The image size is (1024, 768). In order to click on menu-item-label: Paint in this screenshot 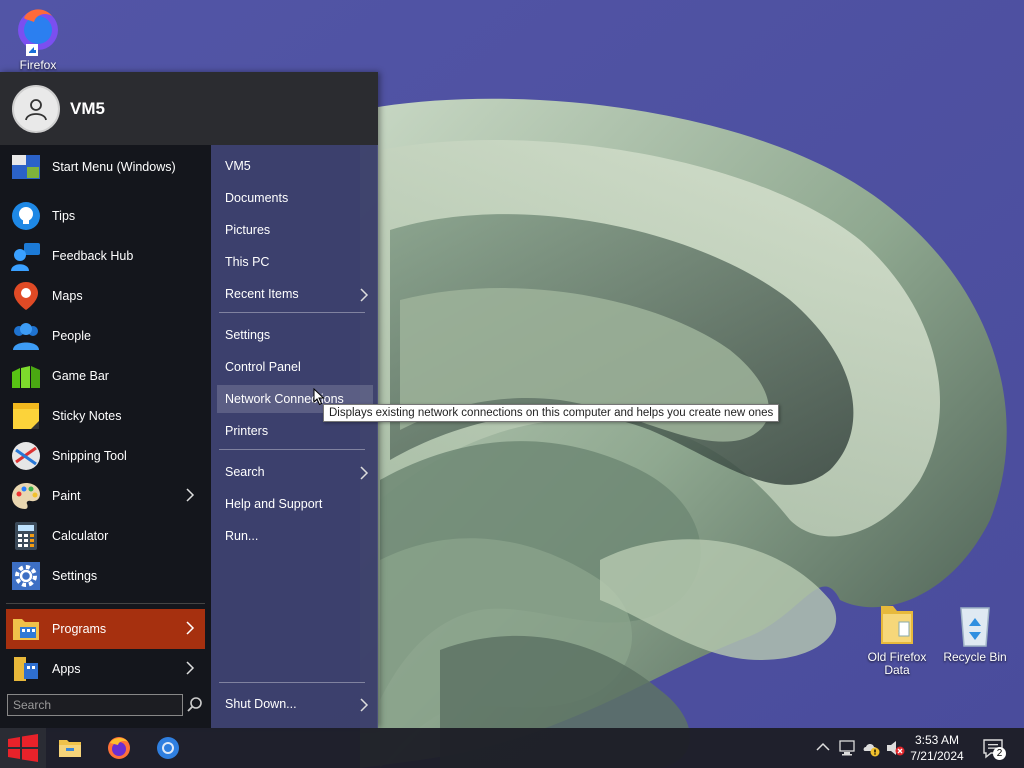, I will do `click(66, 496)`.